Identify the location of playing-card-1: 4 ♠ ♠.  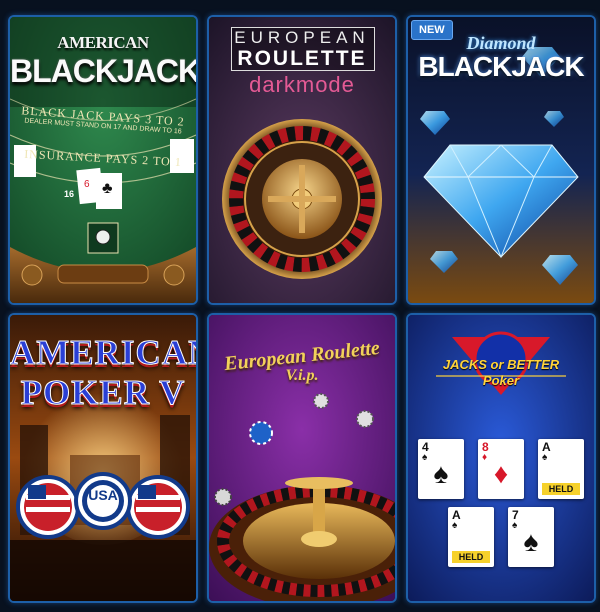
(441, 469).